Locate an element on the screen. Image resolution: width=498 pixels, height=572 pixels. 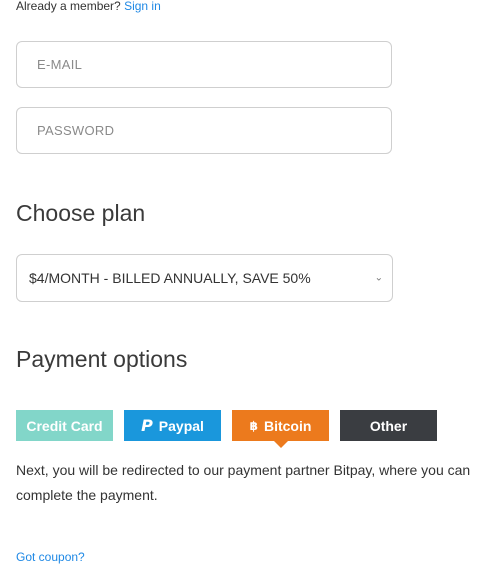
plan-select-value: $4/MONTH - BILLED ANNUALLY, SAVE 50% is located at coordinates (170, 278).